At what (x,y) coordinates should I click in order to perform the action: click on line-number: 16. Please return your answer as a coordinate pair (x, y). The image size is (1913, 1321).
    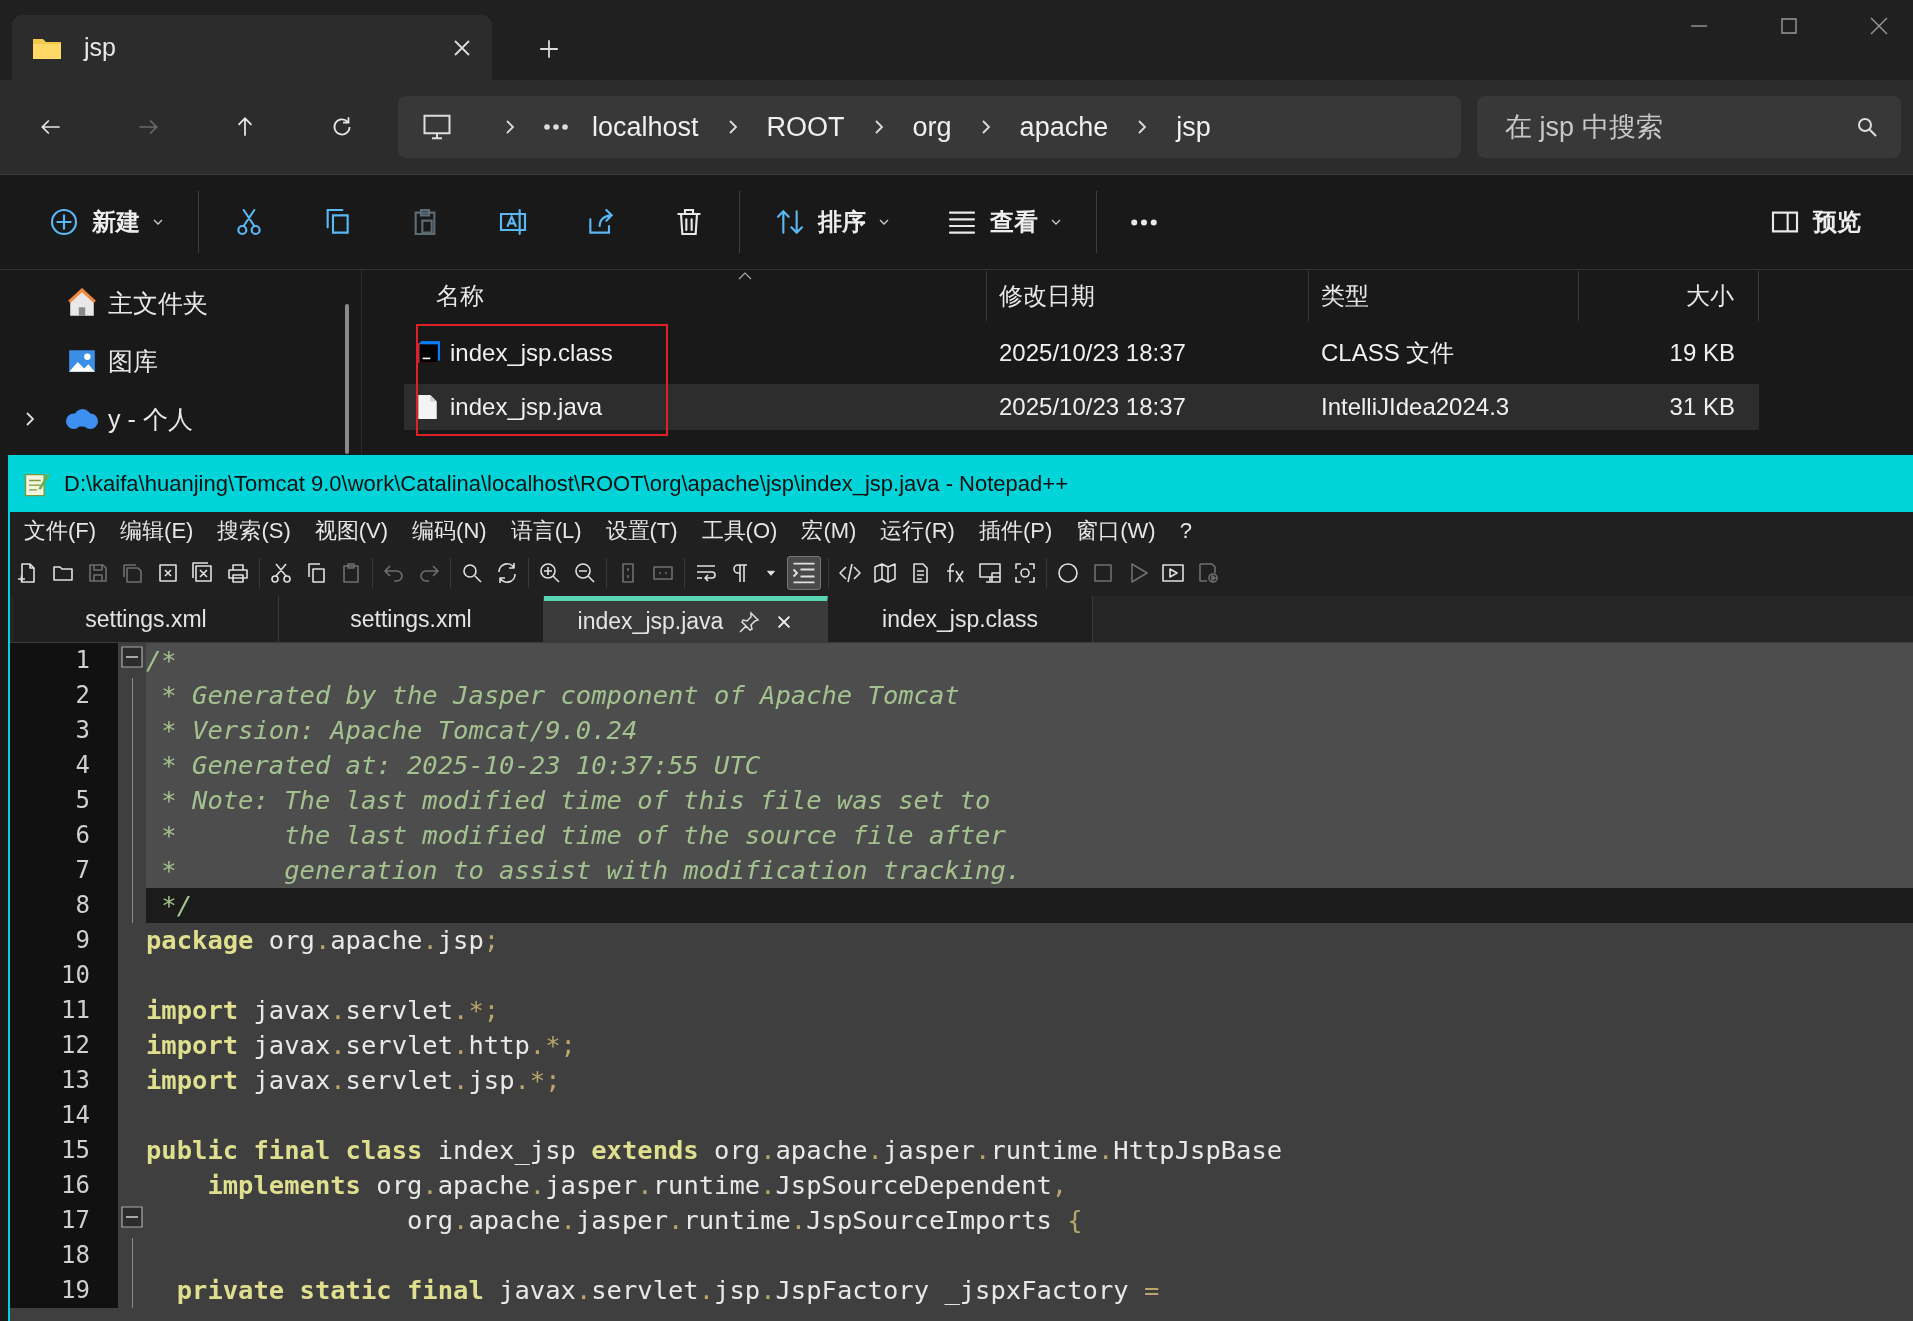
    Looking at the image, I should click on (64, 1185).